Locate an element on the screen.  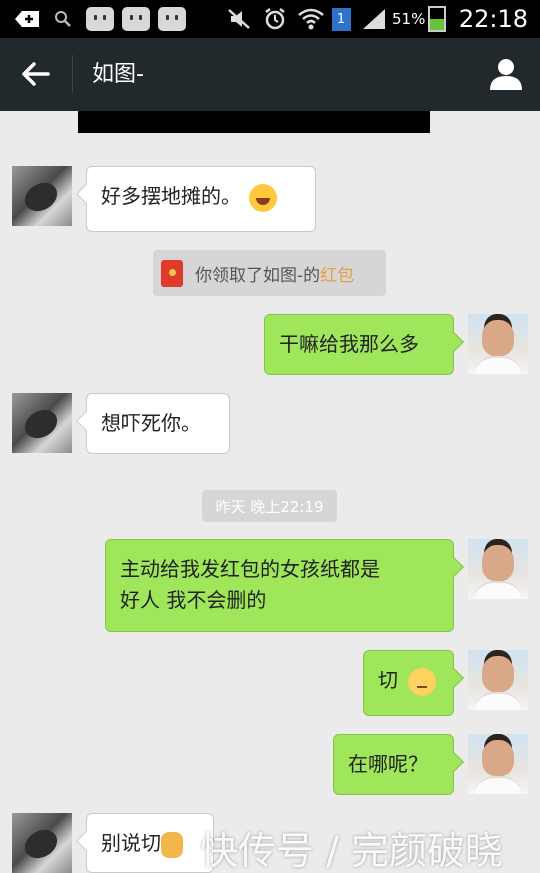
chat-title: 如图- is located at coordinates (118, 74).